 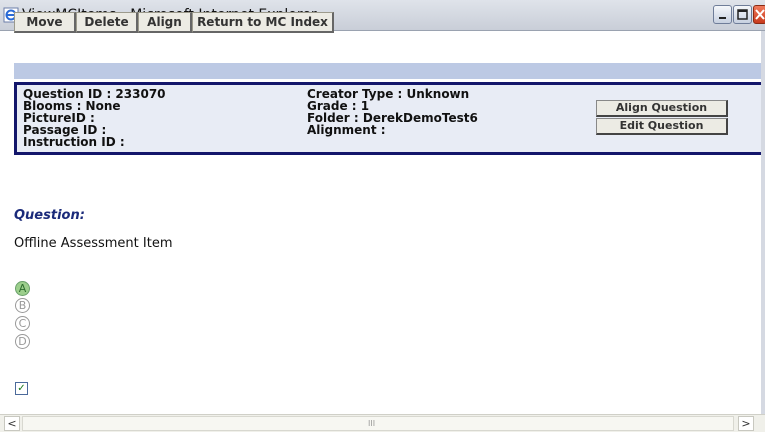 I want to click on minimize-button, so click(x=722, y=14).